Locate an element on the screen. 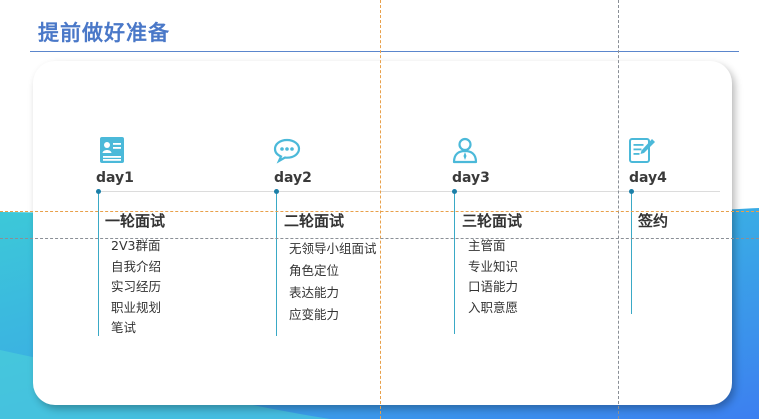 The image size is (759, 419). list-item: 自我介绍 is located at coordinates (136, 266).